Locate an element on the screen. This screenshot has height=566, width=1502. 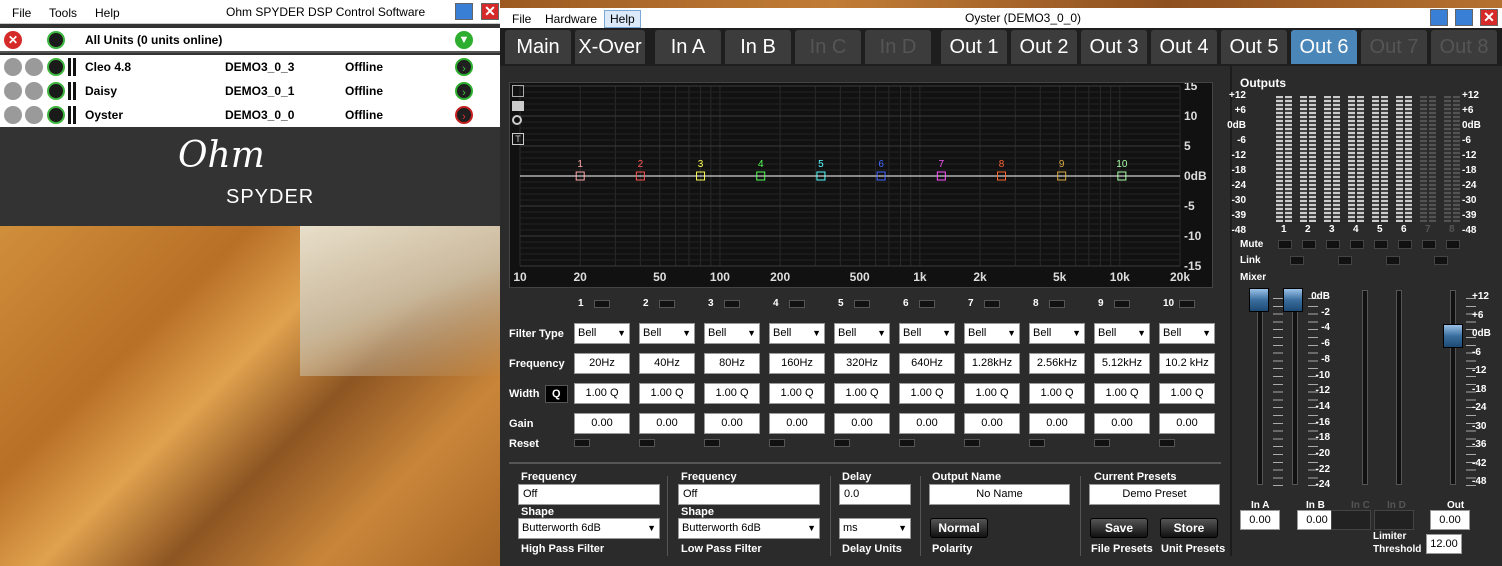
store-button: Store is located at coordinates (1189, 528).